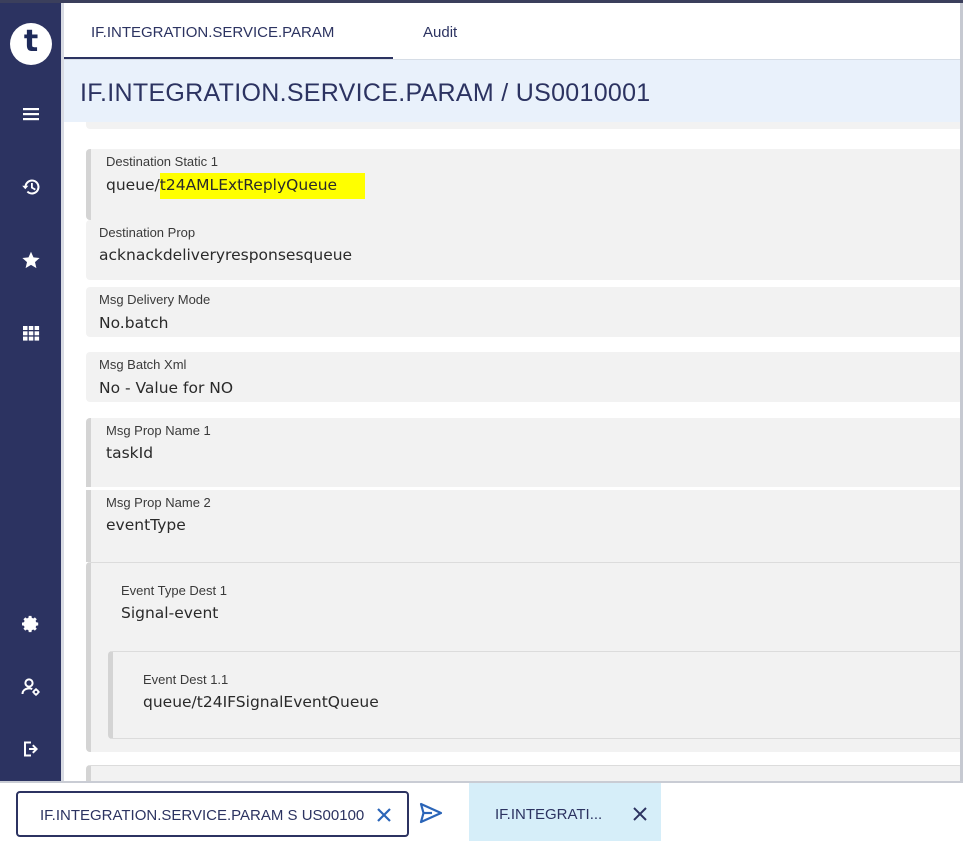 This screenshot has height=841, width=963. I want to click on user-settings-icon, so click(31, 687).